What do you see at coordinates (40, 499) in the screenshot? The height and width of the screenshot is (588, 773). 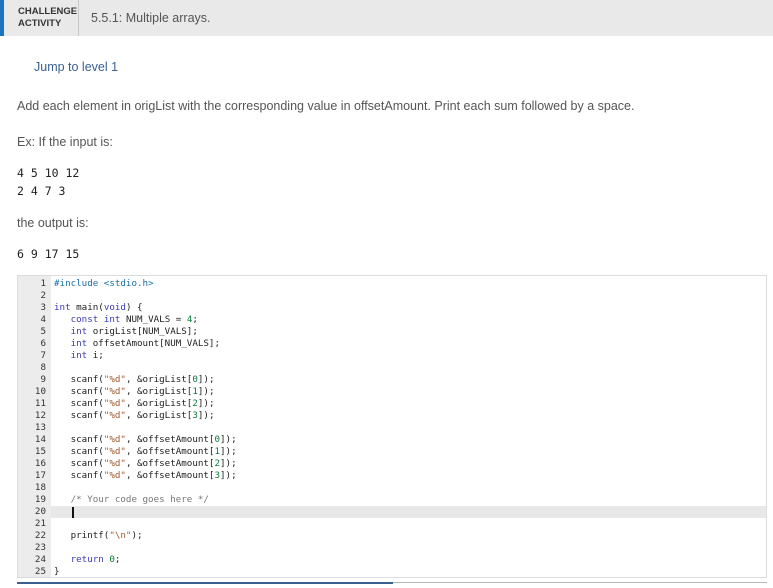 I see `line-number: 19` at bounding box center [40, 499].